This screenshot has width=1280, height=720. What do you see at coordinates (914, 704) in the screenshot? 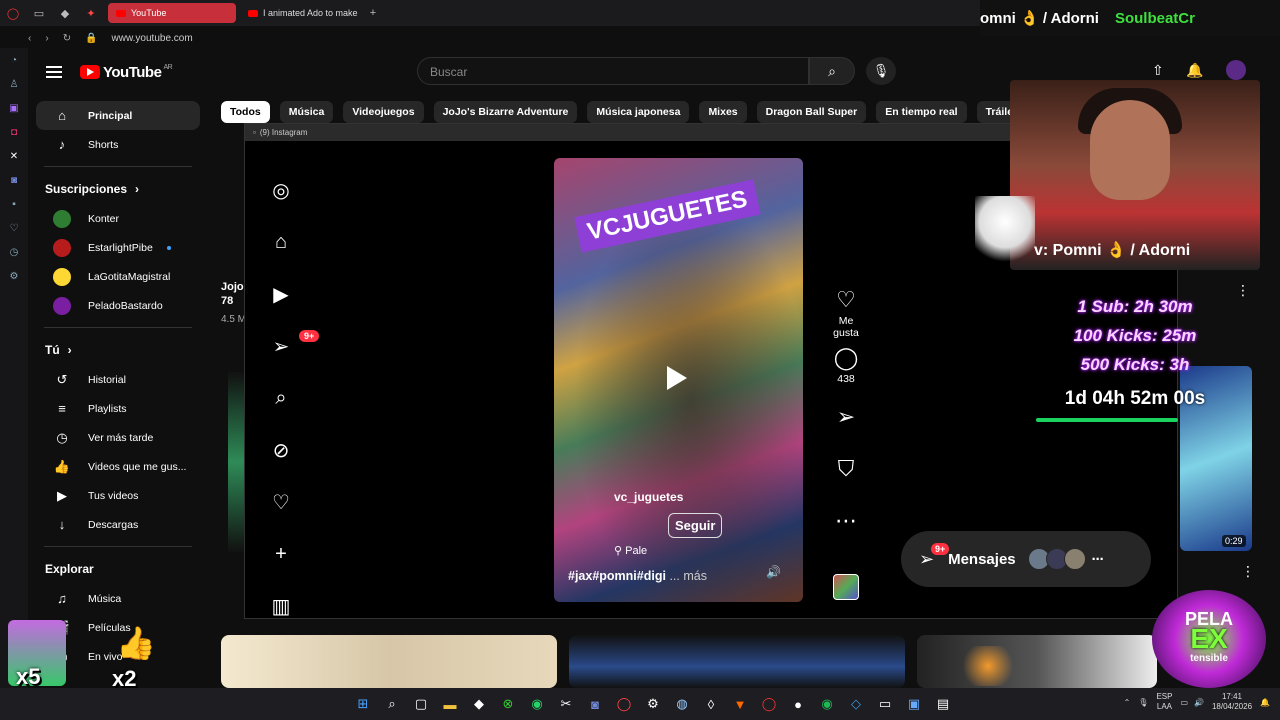
I see `photos-icon: ▣` at bounding box center [914, 704].